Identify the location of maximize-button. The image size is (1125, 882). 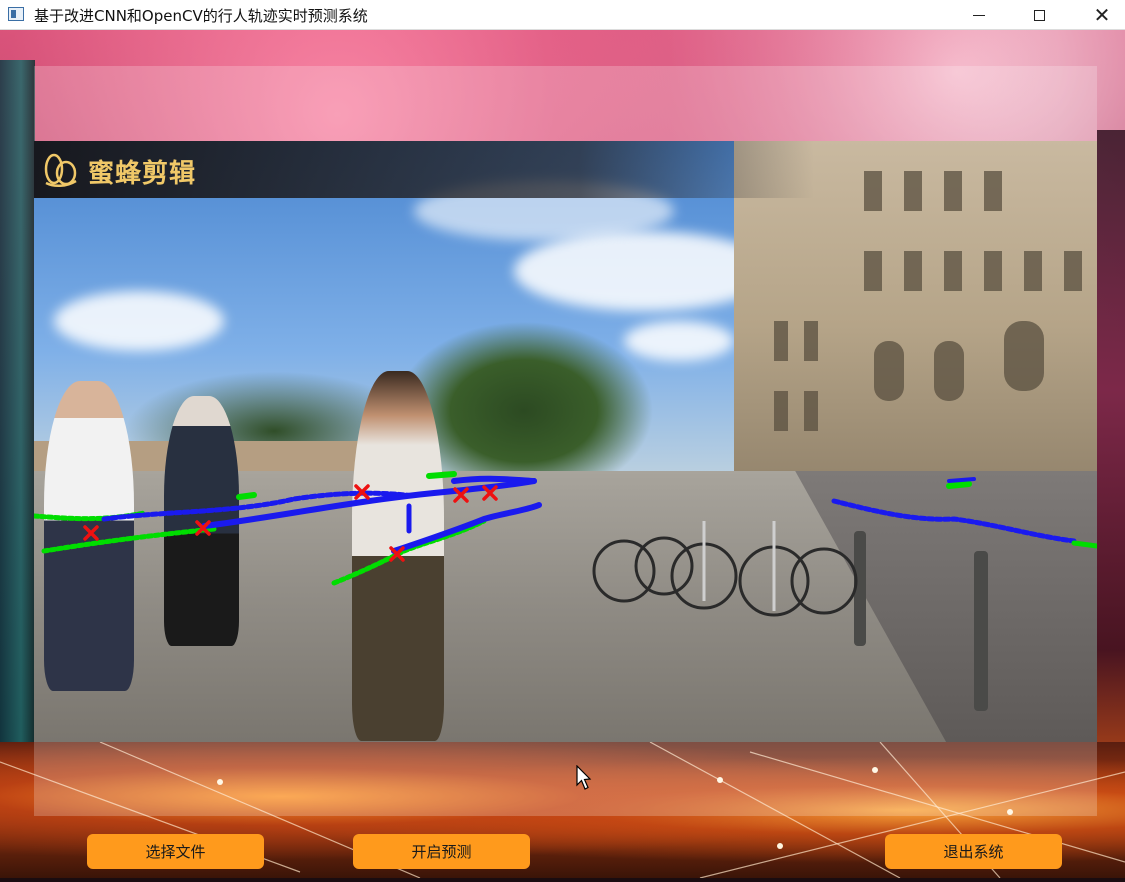
(1039, 15).